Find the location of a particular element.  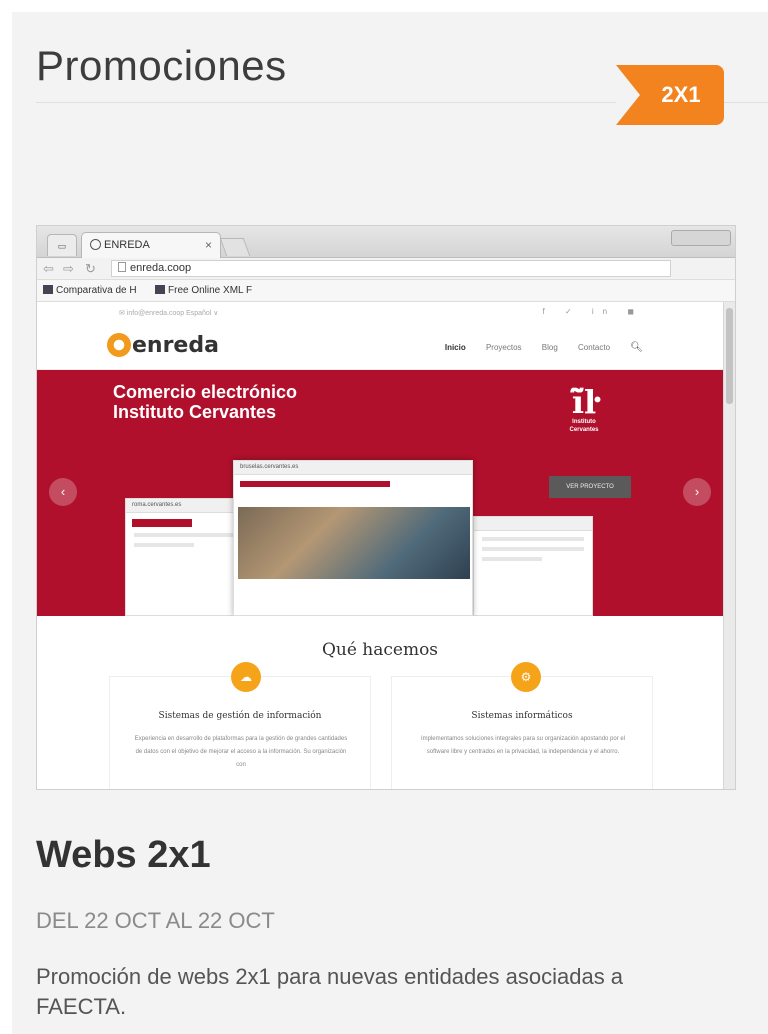

site-topbar: ✉ info@enreda.coop Español ∨ f ✓ in ◼ is located at coordinates (380, 313).